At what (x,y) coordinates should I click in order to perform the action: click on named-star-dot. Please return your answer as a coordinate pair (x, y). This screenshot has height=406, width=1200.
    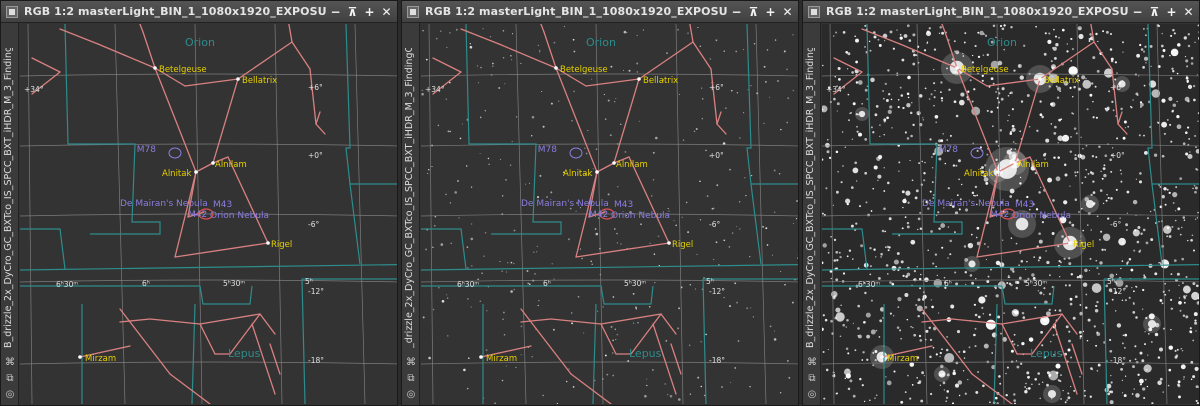
    Looking at the image, I should click on (268, 243).